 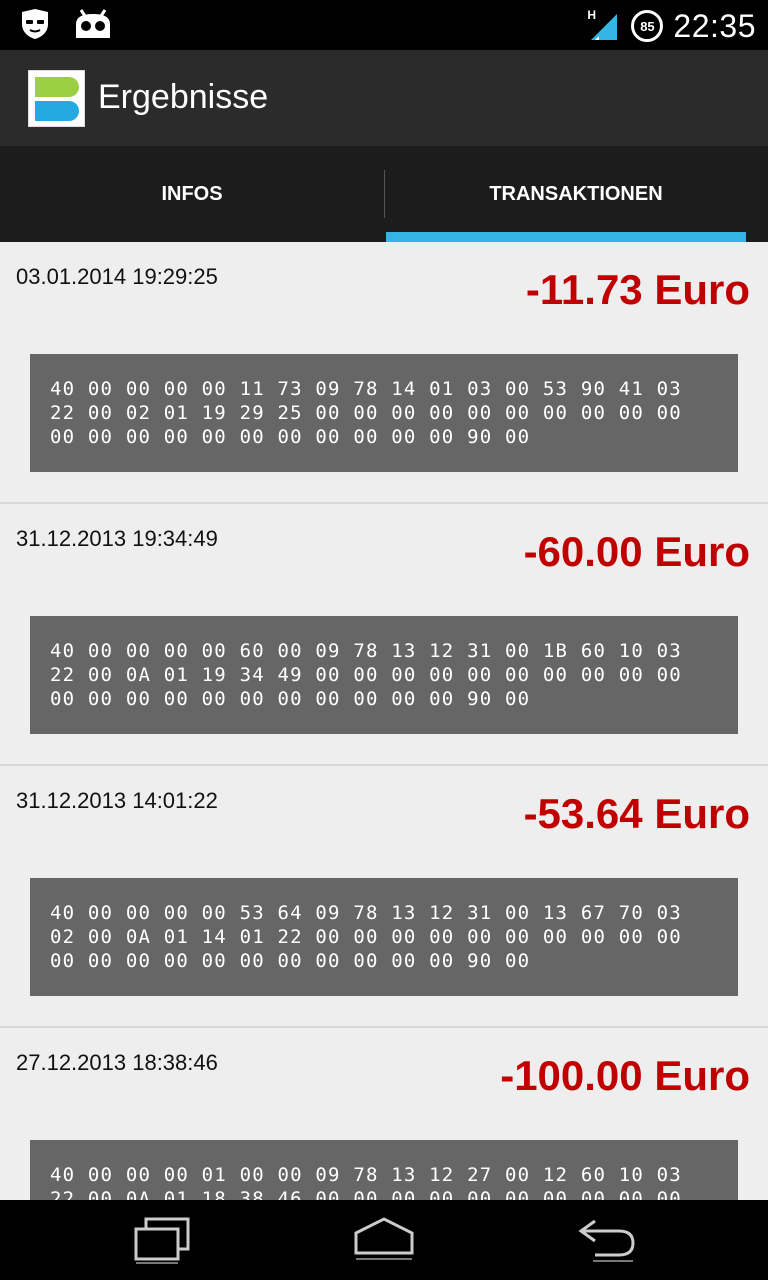 What do you see at coordinates (117, 1062) in the screenshot?
I see `transaction-date: 27.12.2013 18:38:46` at bounding box center [117, 1062].